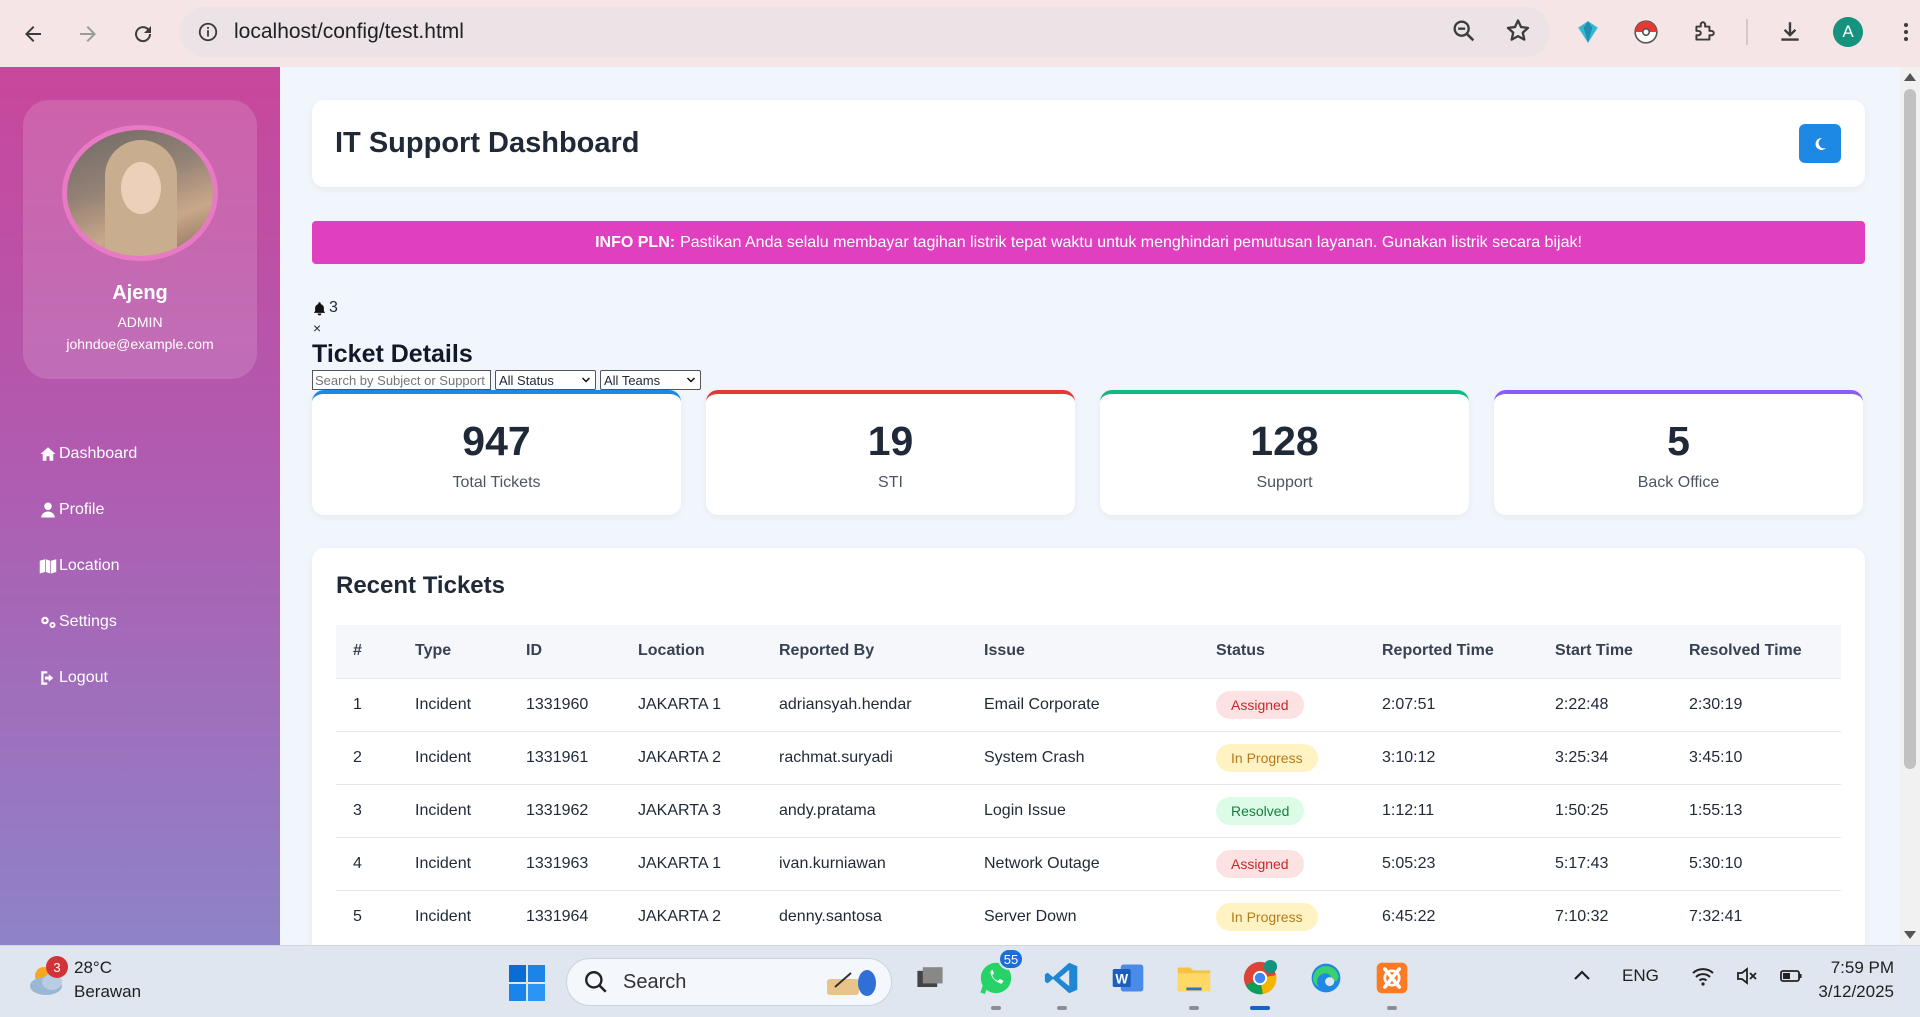 This screenshot has width=1920, height=1017. What do you see at coordinates (1605, 810) in the screenshot?
I see `cell-start: 1:50:25` at bounding box center [1605, 810].